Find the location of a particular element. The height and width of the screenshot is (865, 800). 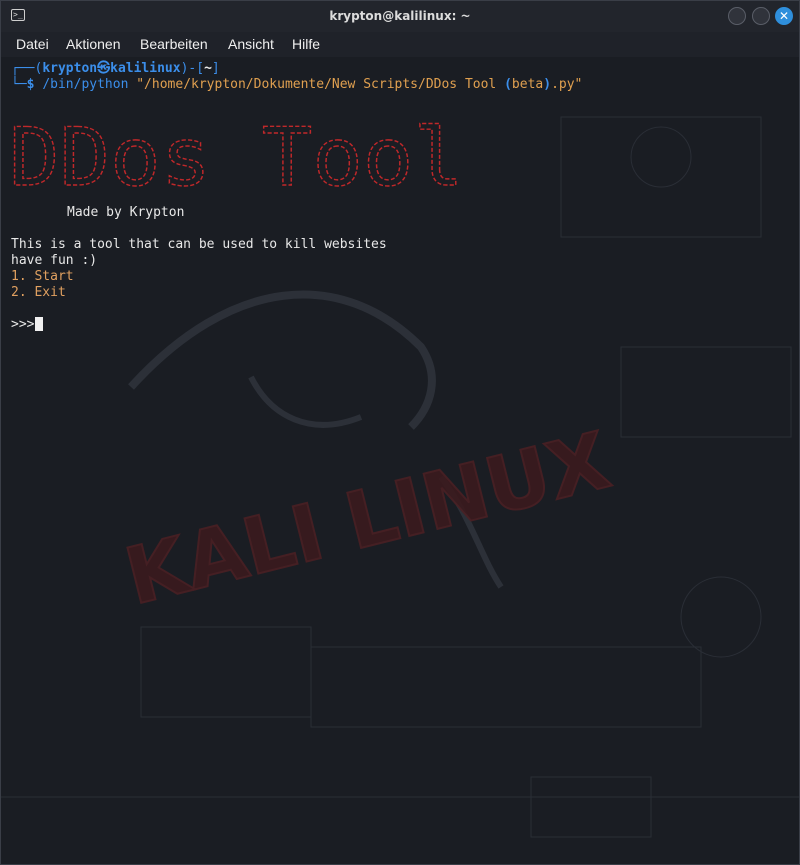

description-line-2: have fun :) is located at coordinates (54, 260).